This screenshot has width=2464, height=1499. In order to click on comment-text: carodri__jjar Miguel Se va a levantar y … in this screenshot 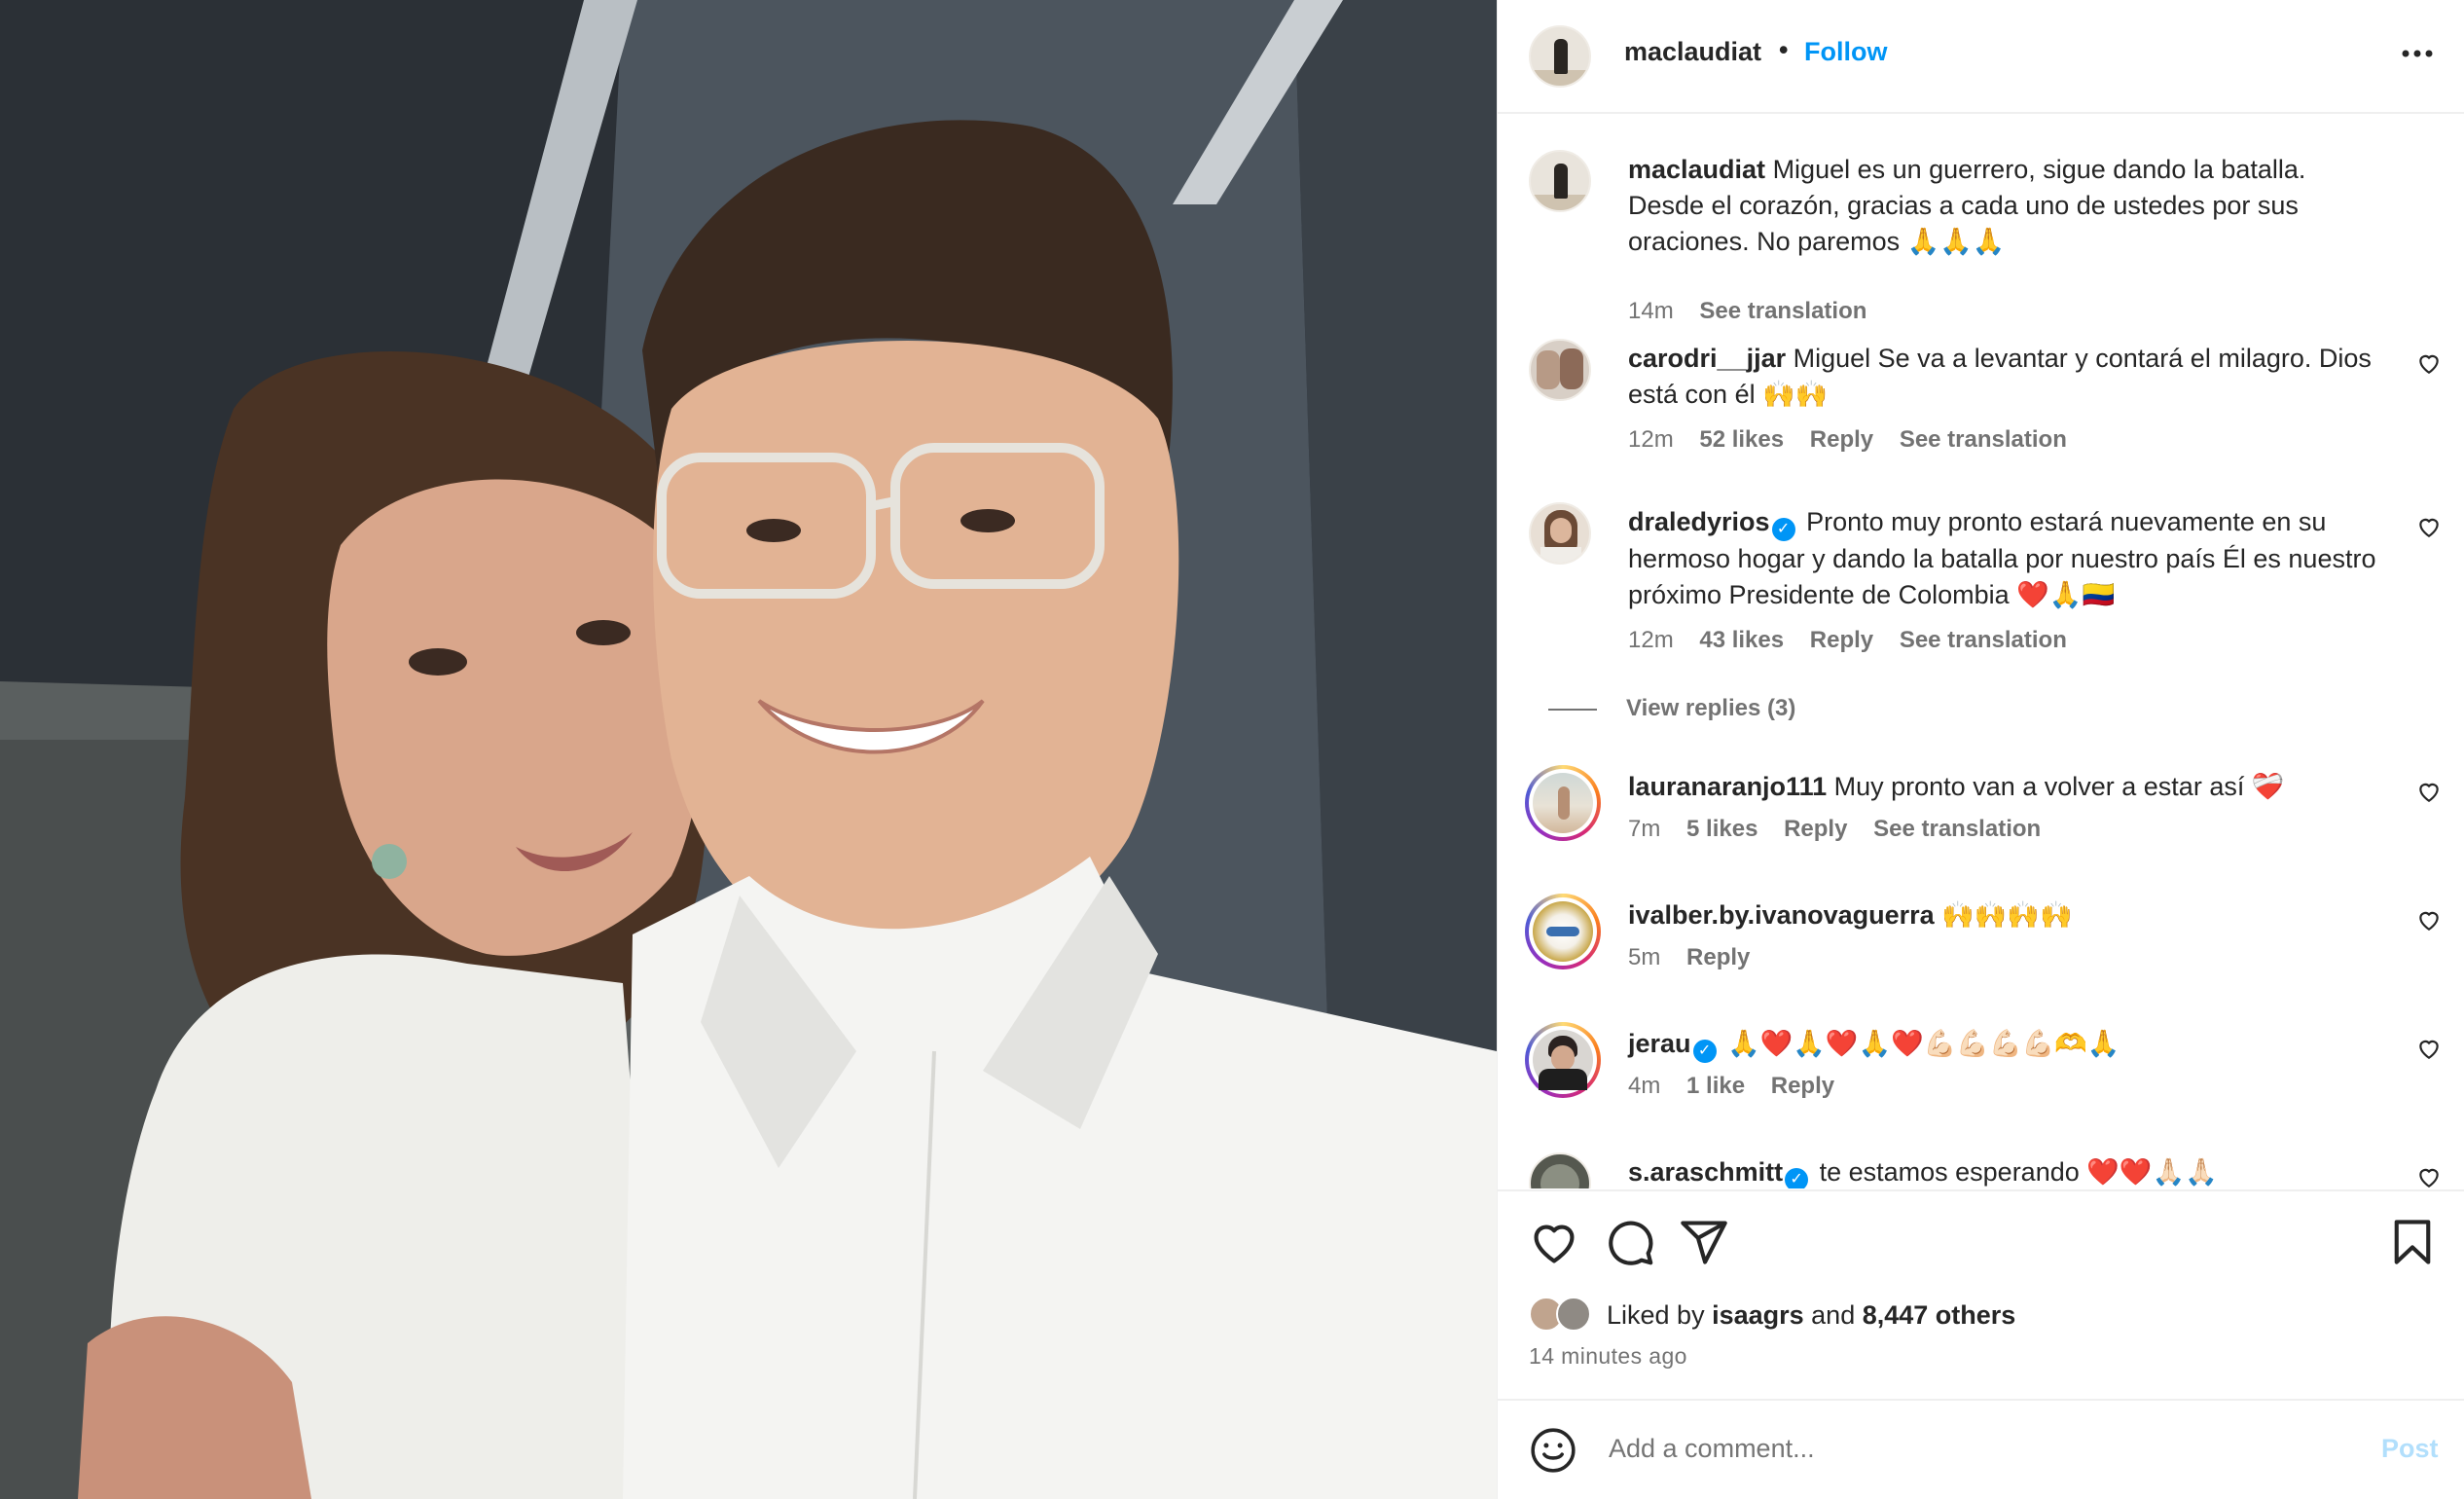, I will do `click(2002, 377)`.